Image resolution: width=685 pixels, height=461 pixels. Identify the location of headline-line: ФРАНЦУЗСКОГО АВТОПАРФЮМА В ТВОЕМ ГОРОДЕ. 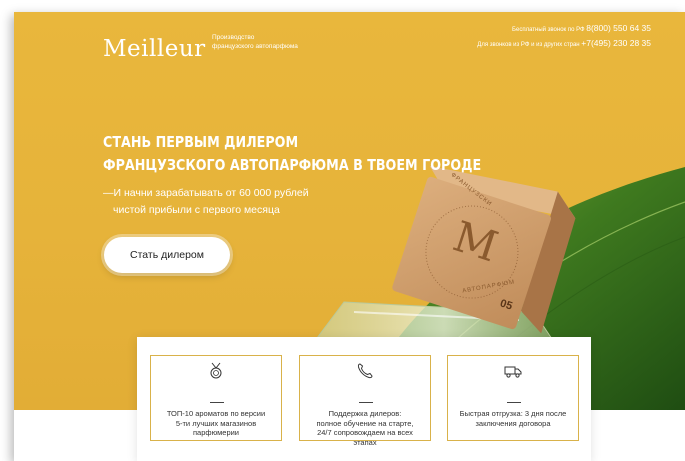
(292, 165).